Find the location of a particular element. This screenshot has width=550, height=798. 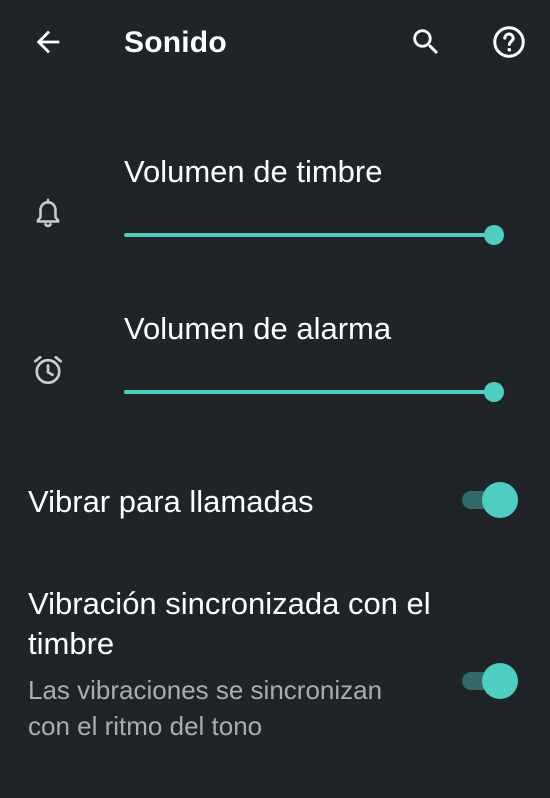

search-button is located at coordinates (426, 42).